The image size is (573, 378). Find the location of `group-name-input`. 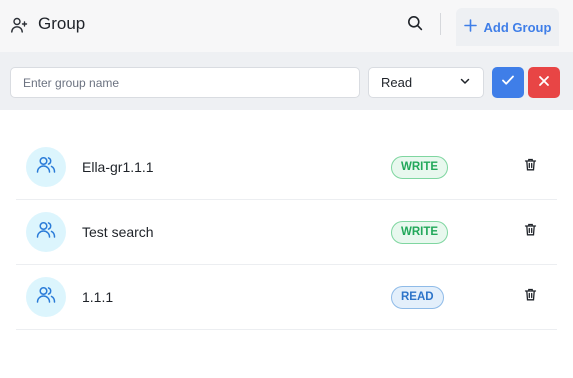

group-name-input is located at coordinates (185, 82).